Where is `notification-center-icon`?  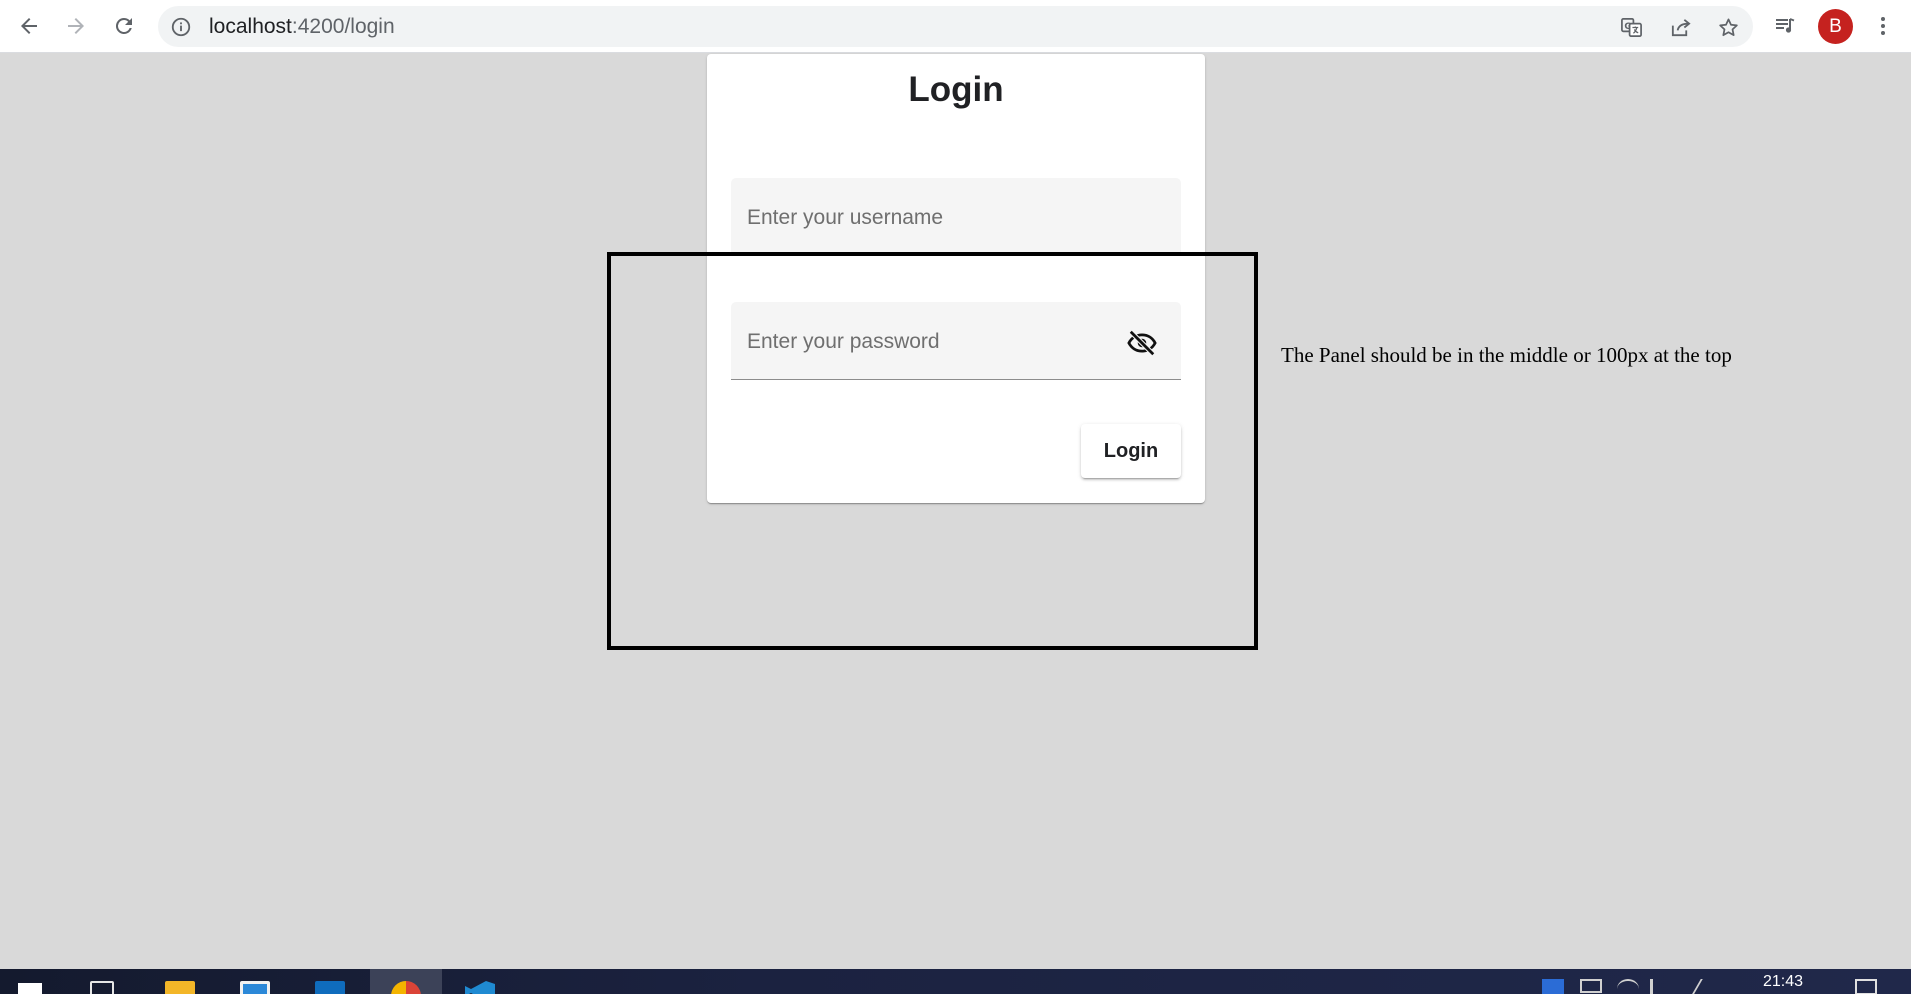
notification-center-icon is located at coordinates (1866, 986).